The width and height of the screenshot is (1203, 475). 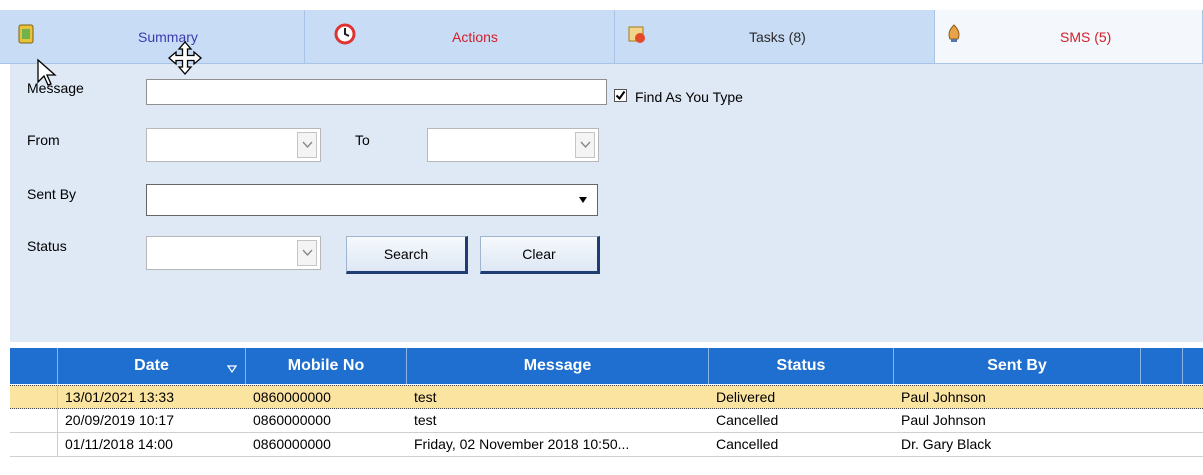 I want to click on tab-sms-label: SMS (5), so click(x=1086, y=37).